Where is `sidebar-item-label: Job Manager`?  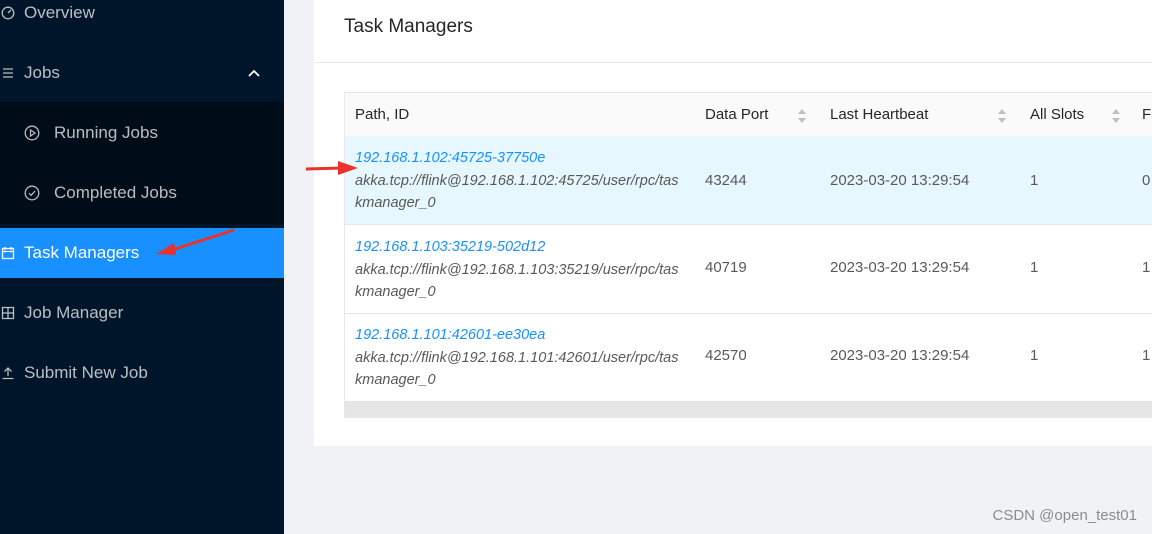 sidebar-item-label: Job Manager is located at coordinates (74, 312).